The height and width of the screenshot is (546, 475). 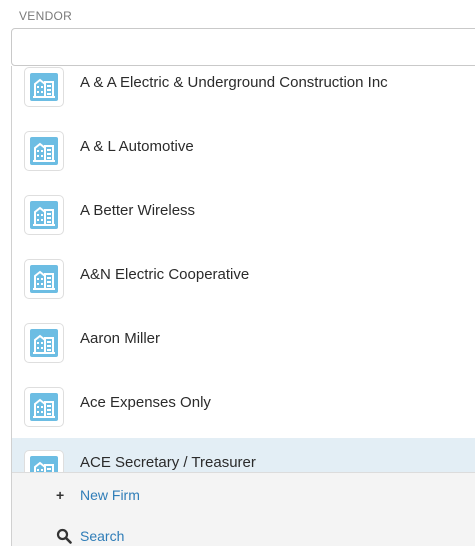 What do you see at coordinates (243, 47) in the screenshot?
I see `vendor-input` at bounding box center [243, 47].